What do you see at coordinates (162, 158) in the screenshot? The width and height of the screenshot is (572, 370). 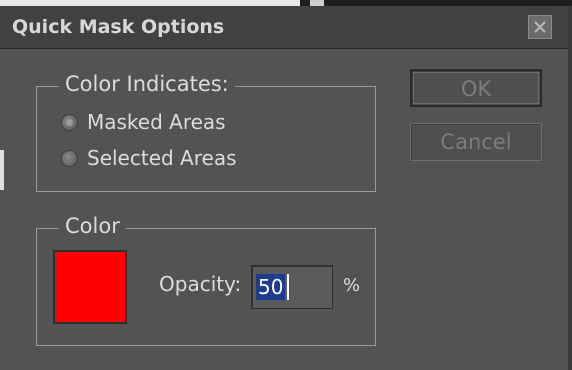 I see `selected-areas-label: Selected Areas` at bounding box center [162, 158].